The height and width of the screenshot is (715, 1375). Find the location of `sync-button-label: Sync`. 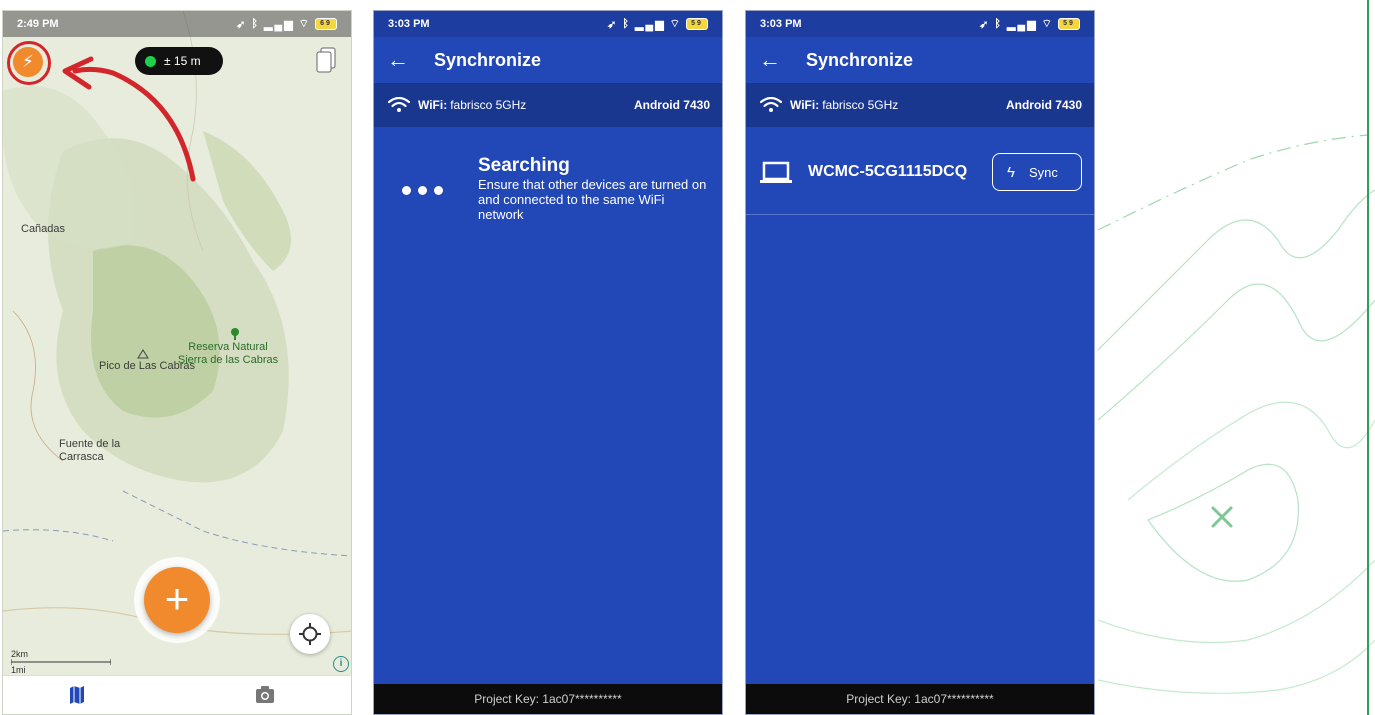

sync-button-label: Sync is located at coordinates (1043, 172).